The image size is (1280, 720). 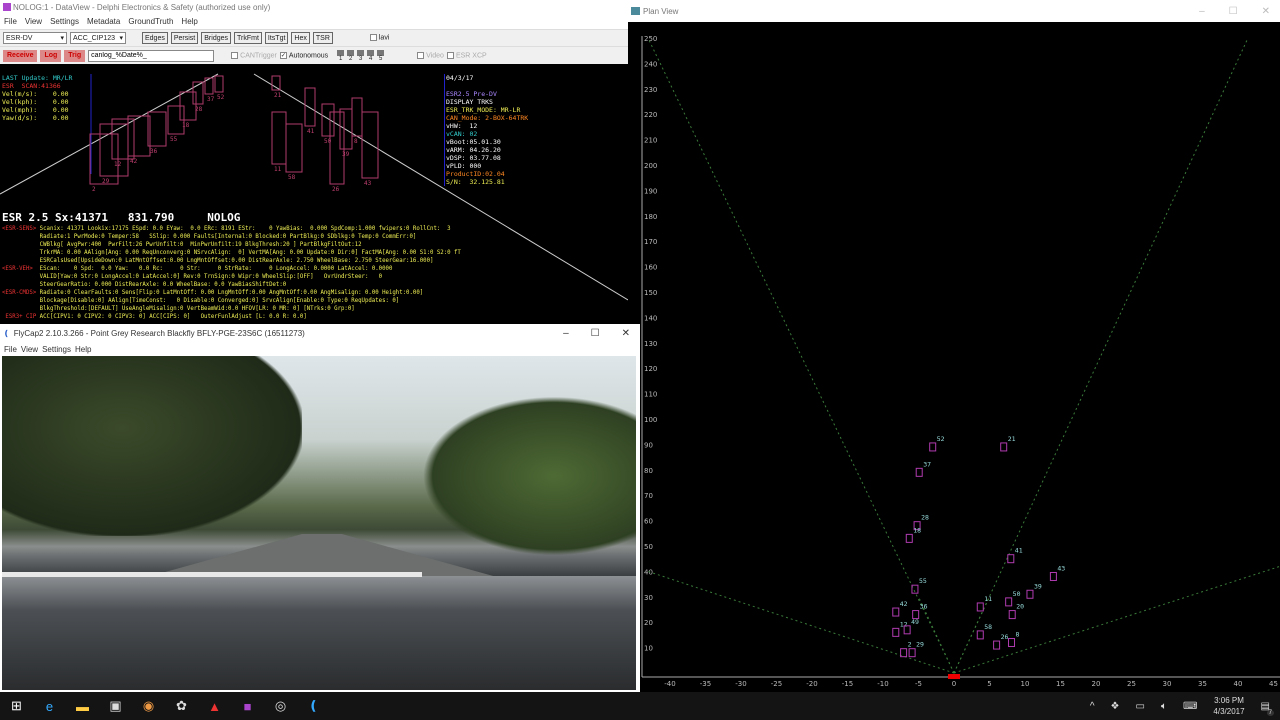 I want to click on radar-track-box, so click(x=219, y=84).